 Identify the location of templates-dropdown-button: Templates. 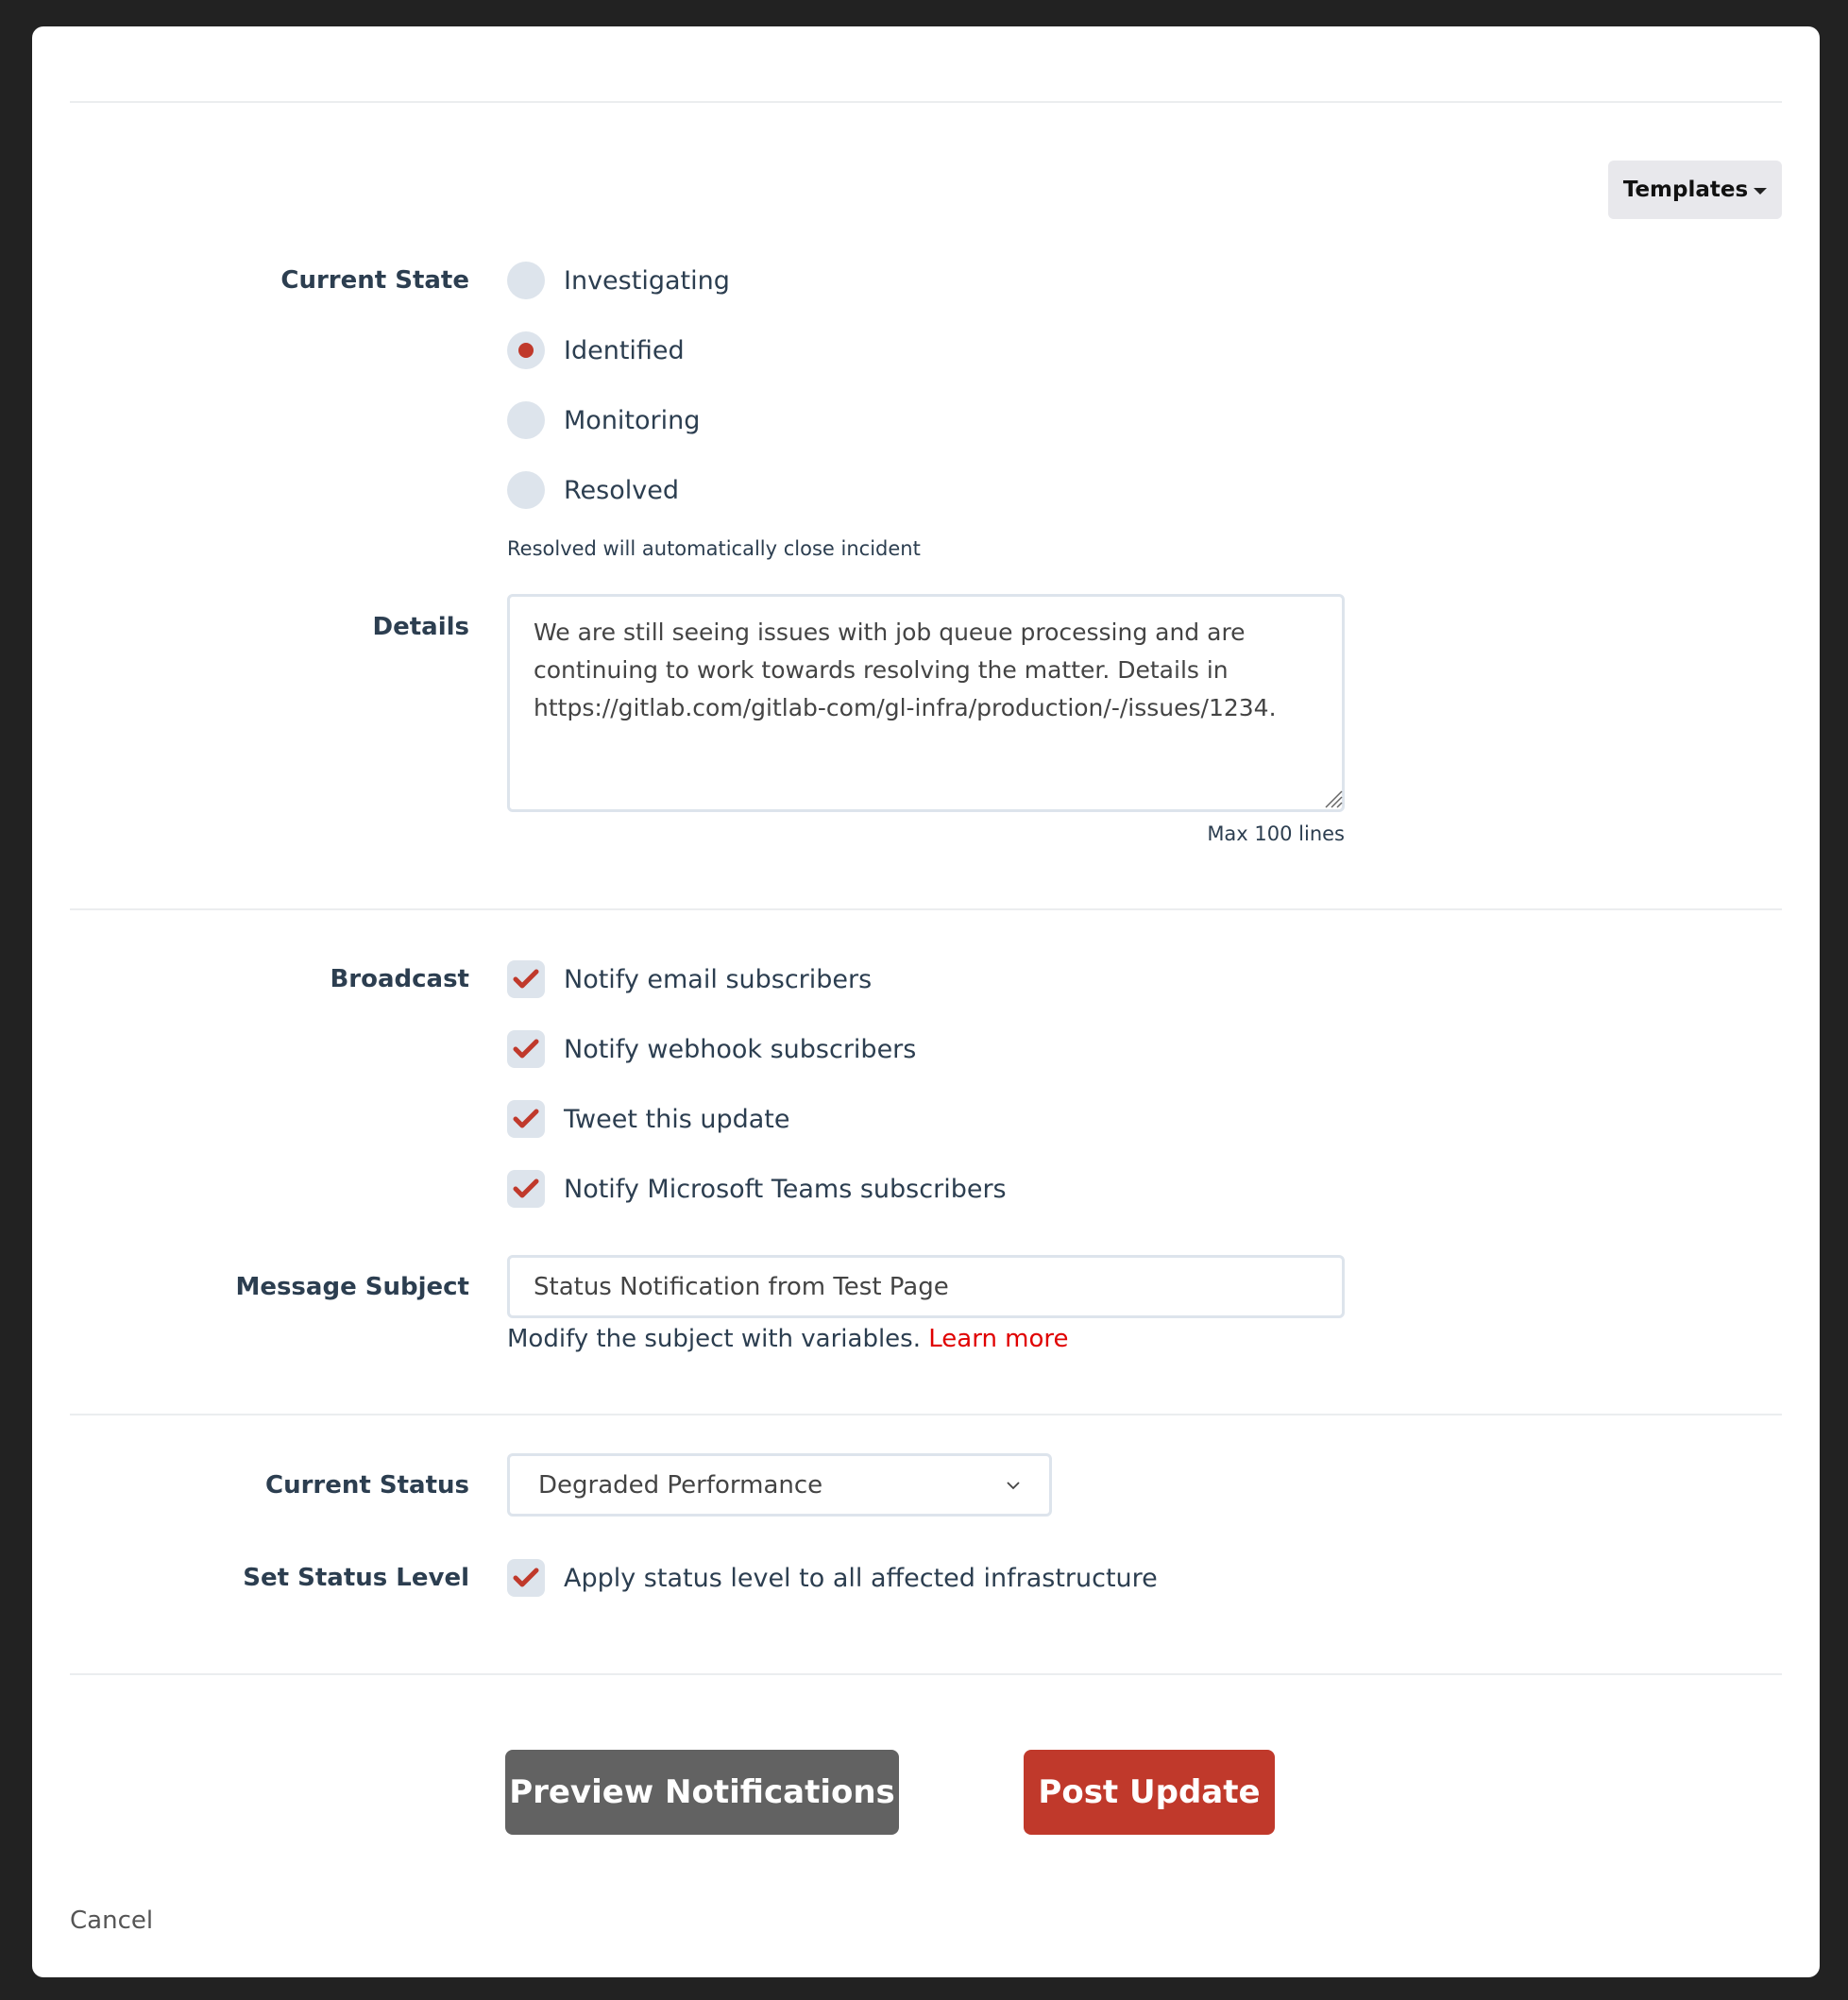
(1695, 190).